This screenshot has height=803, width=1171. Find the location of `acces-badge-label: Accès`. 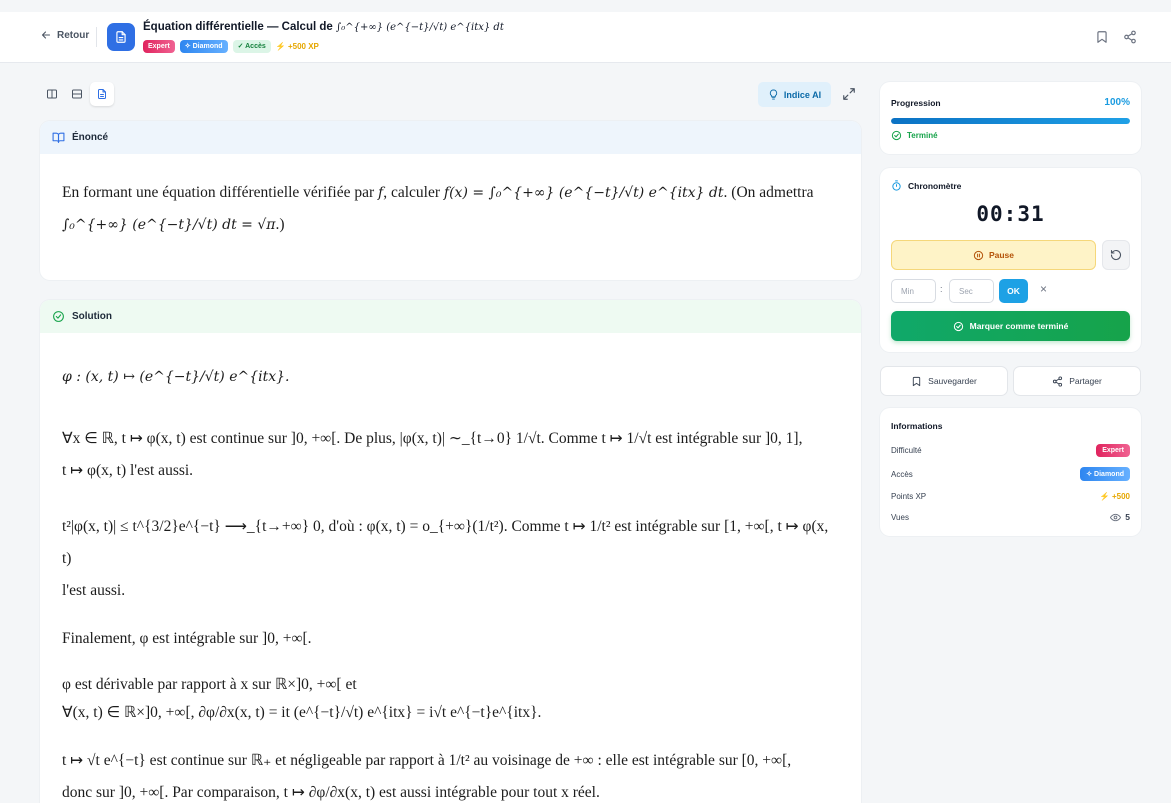

acces-badge-label: Accès is located at coordinates (255, 46).